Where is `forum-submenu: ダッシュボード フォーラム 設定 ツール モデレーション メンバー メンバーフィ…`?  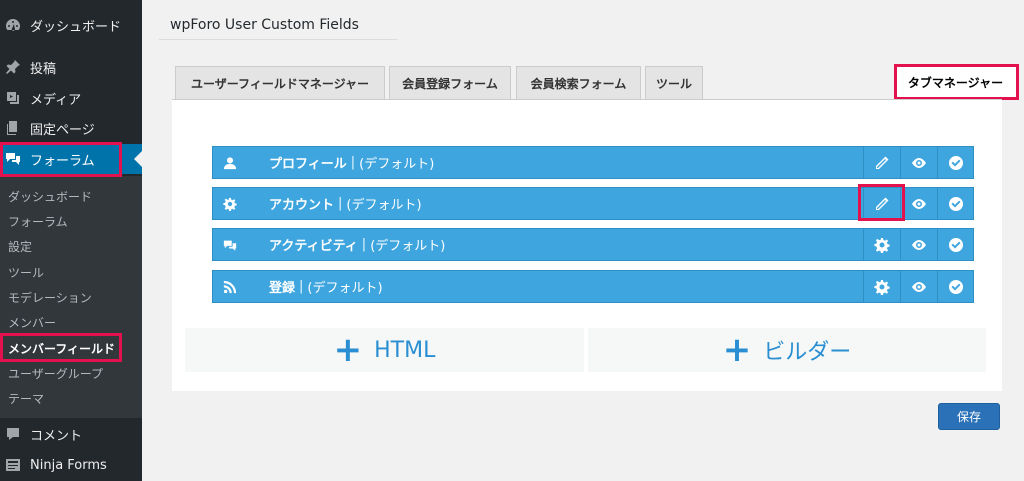 forum-submenu: ダッシュボード フォーラム 設定 ツール モデレーション メンバー メンバーフィ… is located at coordinates (71, 297).